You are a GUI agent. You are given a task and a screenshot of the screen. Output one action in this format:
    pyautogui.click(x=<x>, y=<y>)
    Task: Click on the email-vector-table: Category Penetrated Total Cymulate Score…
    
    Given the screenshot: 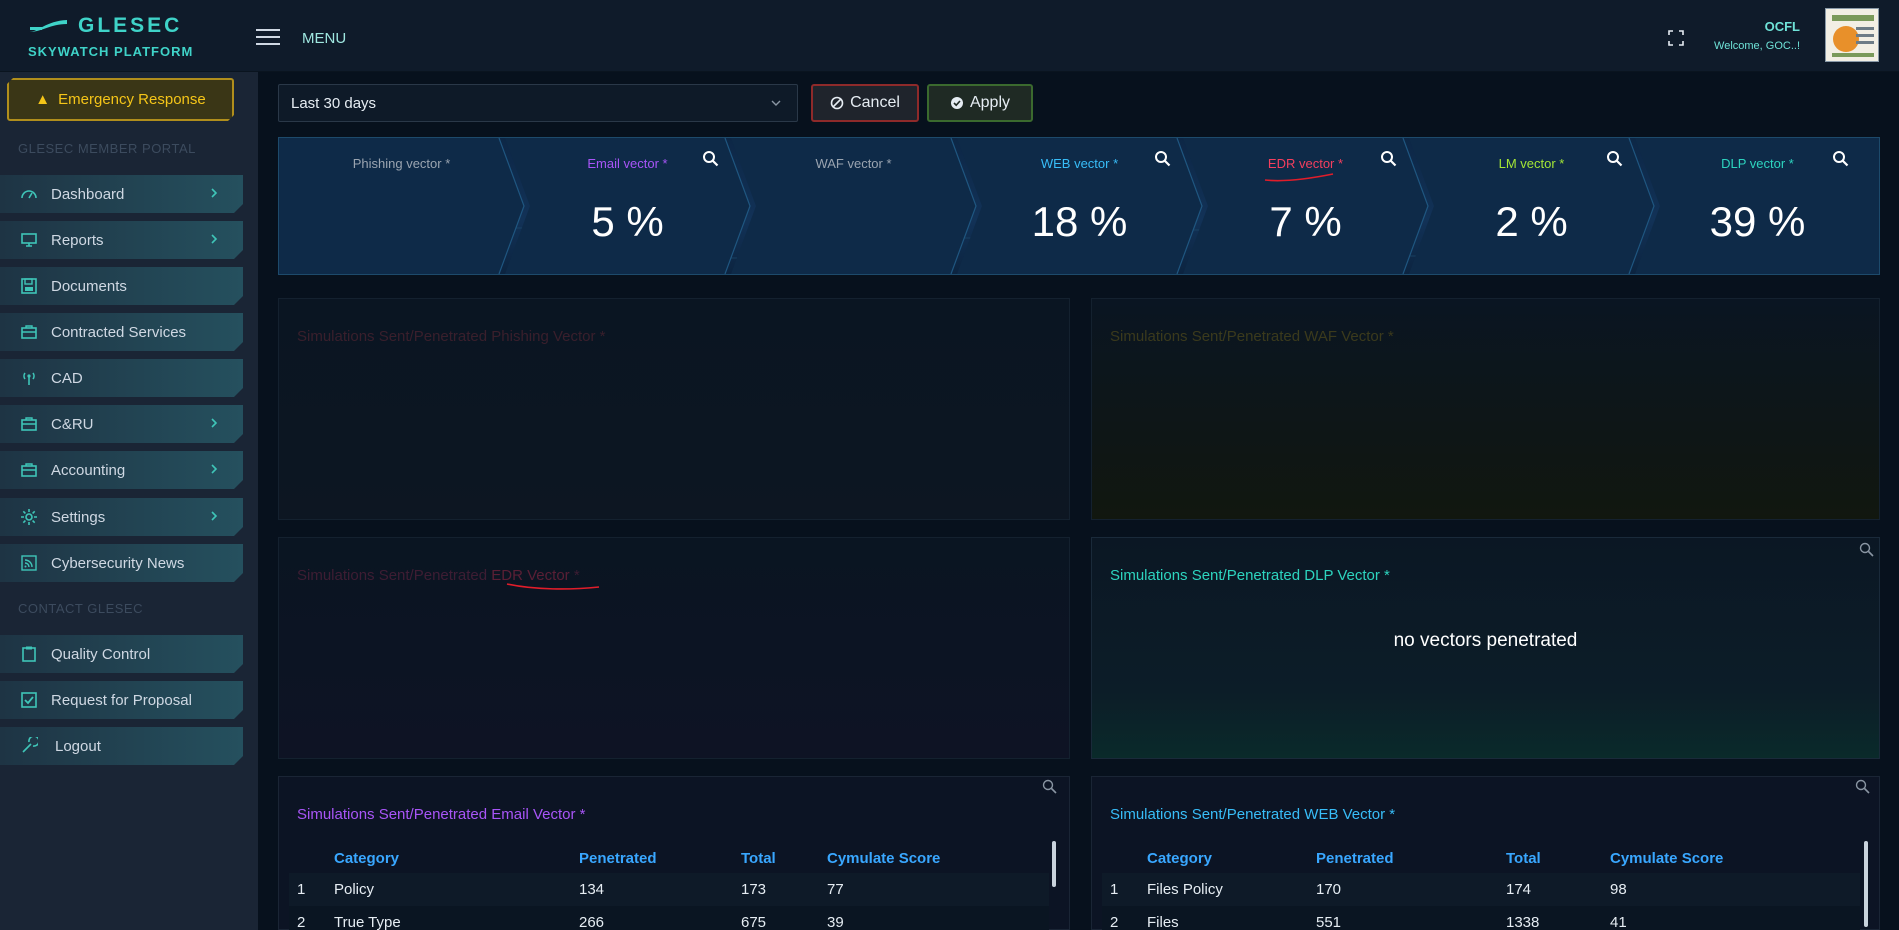 What is the action you would take?
    pyautogui.click(x=669, y=886)
    